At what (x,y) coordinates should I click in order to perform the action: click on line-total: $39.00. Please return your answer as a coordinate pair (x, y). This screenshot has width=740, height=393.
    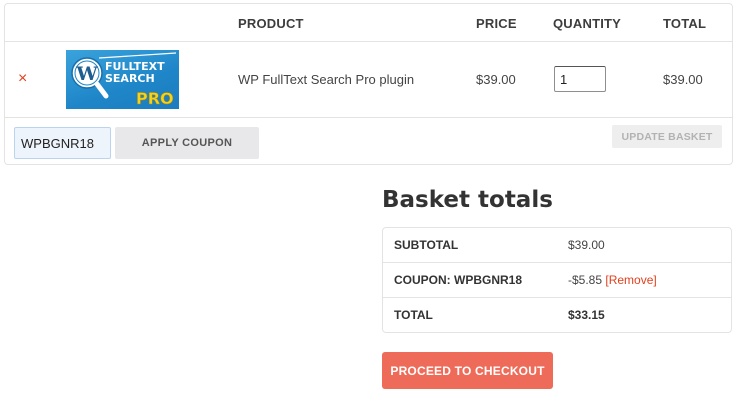
    Looking at the image, I should click on (683, 79).